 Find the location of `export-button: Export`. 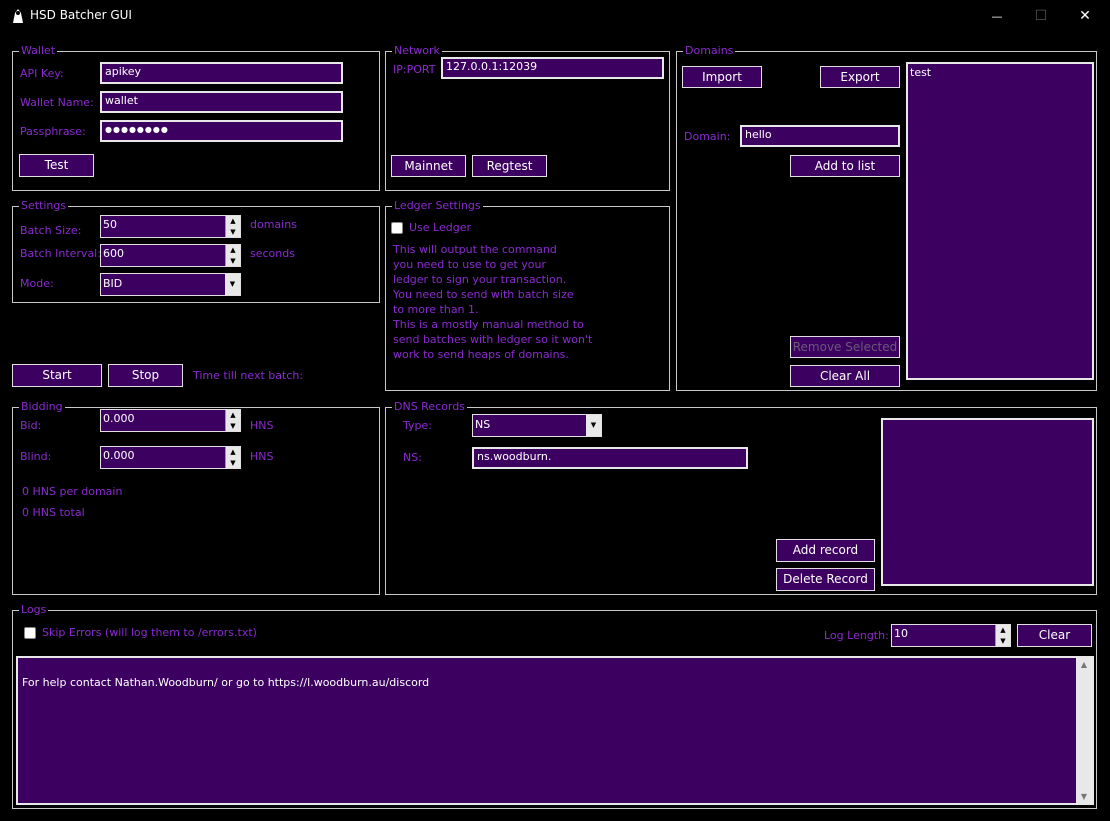

export-button: Export is located at coordinates (860, 77).